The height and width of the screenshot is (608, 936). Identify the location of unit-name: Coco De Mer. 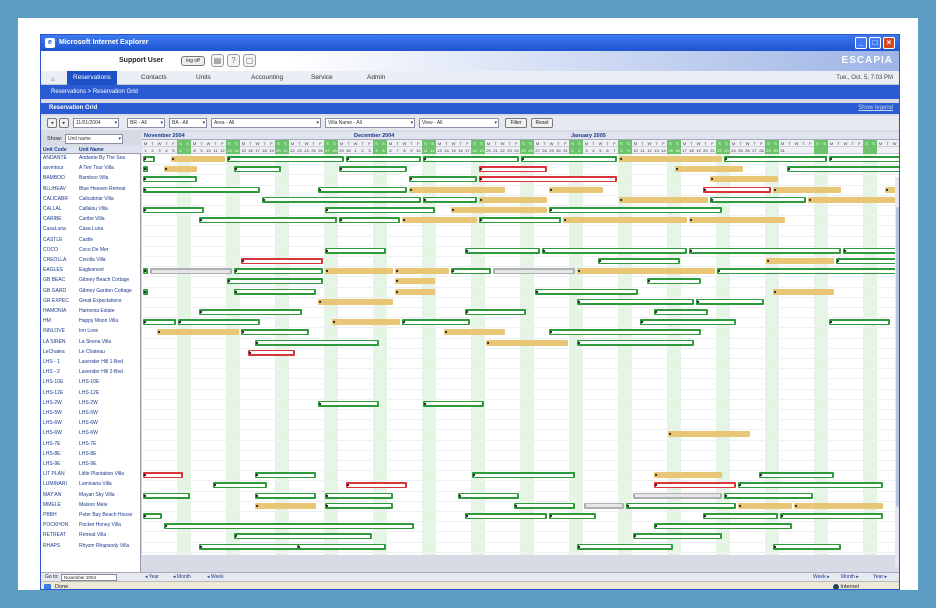
(110, 250).